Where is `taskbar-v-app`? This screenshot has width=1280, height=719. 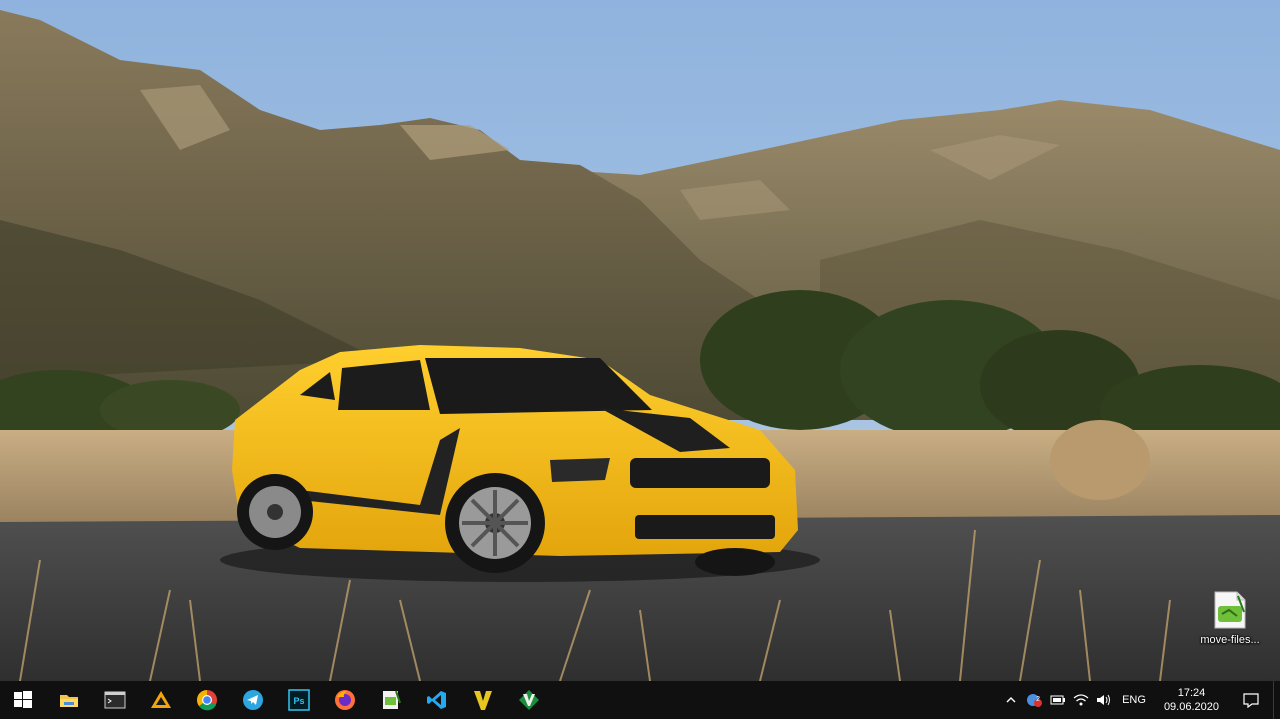 taskbar-v-app is located at coordinates (483, 700).